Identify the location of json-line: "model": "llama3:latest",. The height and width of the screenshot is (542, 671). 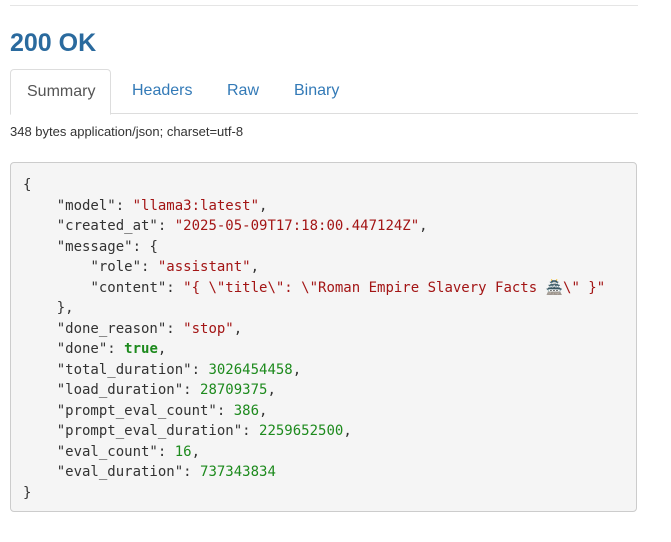
(162, 205).